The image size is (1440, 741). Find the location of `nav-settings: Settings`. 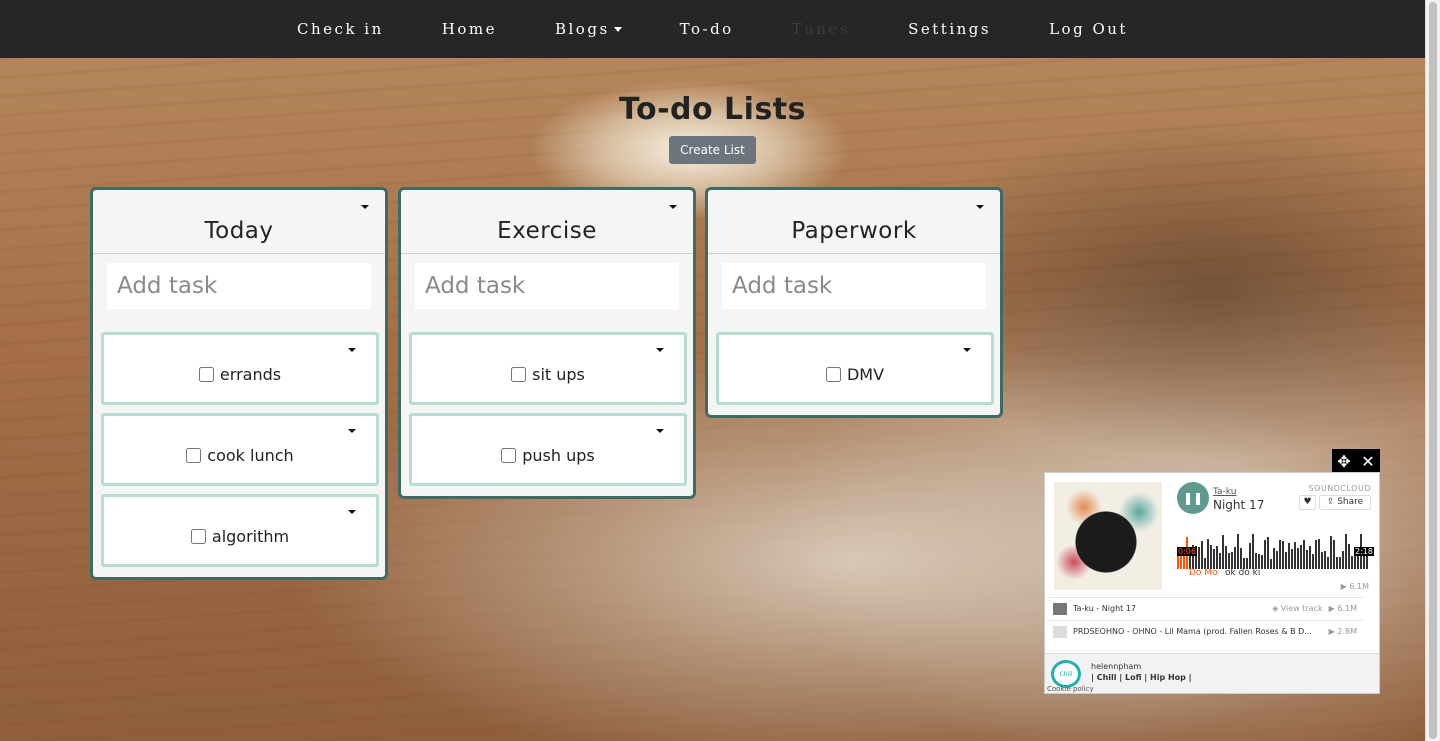

nav-settings: Settings is located at coordinates (949, 29).